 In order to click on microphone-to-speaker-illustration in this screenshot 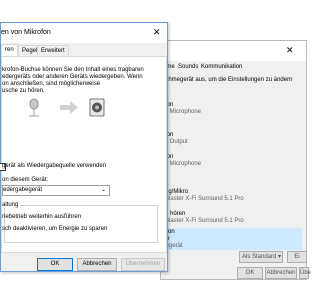, I will do `click(67, 107)`.